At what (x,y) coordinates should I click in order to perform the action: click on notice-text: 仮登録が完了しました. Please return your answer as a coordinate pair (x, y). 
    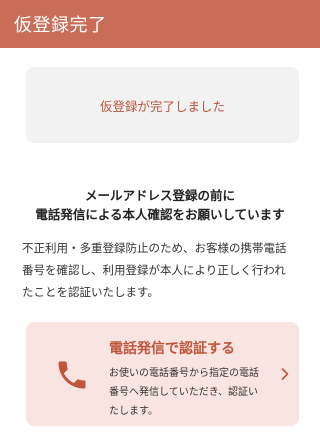
    Looking at the image, I should click on (162, 106).